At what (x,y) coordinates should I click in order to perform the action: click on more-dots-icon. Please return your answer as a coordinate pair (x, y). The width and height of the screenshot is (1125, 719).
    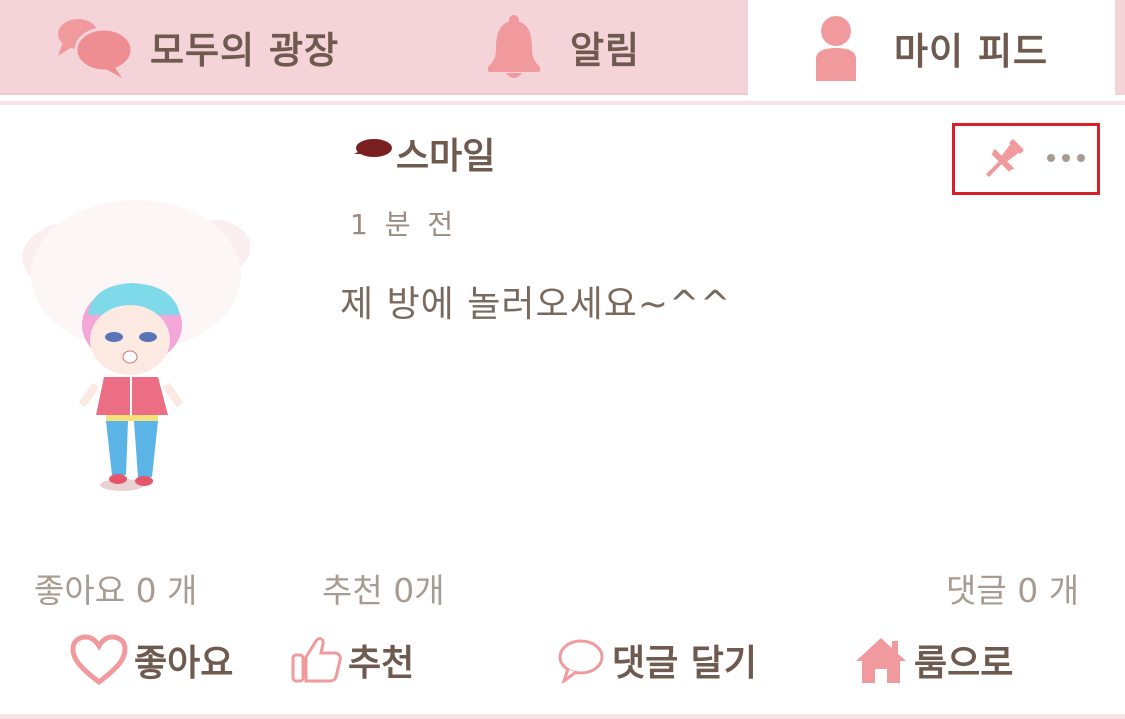
    Looking at the image, I should click on (1069, 158).